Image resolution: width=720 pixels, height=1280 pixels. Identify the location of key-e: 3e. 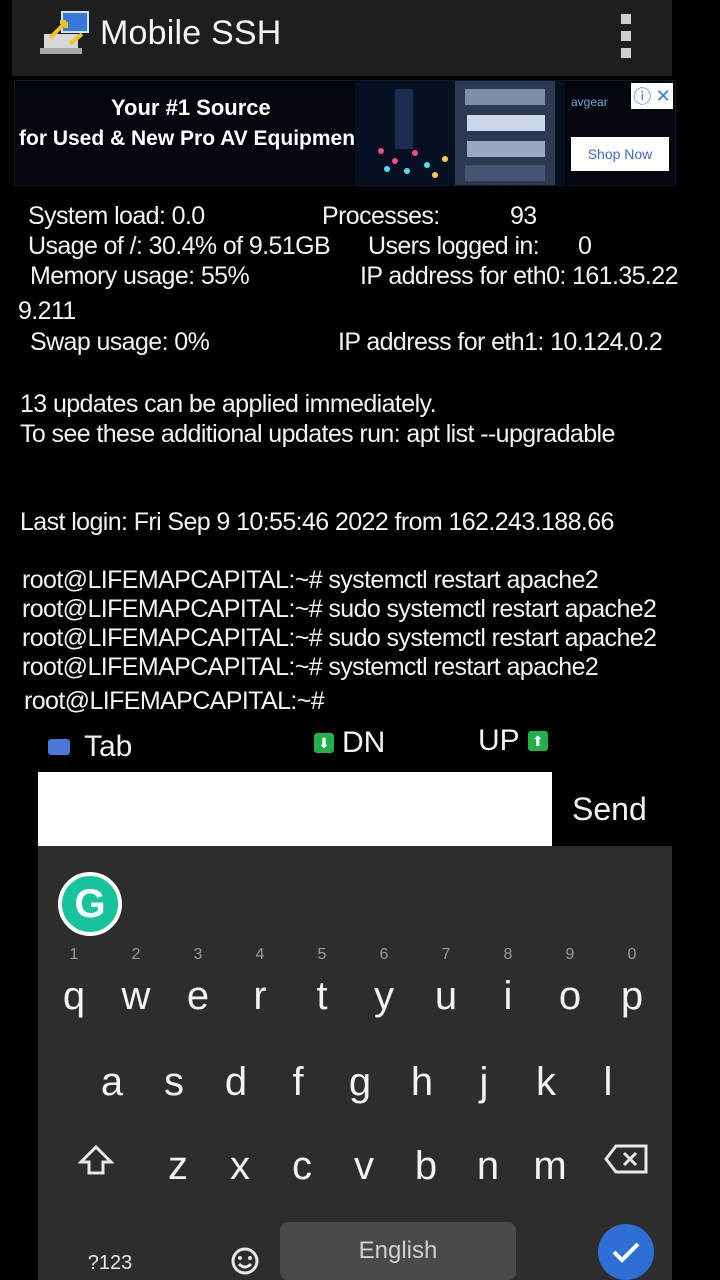
(198, 982).